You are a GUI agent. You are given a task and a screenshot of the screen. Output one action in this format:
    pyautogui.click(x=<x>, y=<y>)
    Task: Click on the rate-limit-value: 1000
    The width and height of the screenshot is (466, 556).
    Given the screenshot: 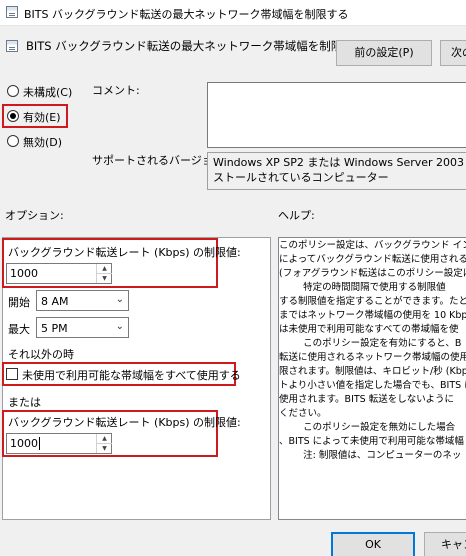 What is the action you would take?
    pyautogui.click(x=24, y=273)
    